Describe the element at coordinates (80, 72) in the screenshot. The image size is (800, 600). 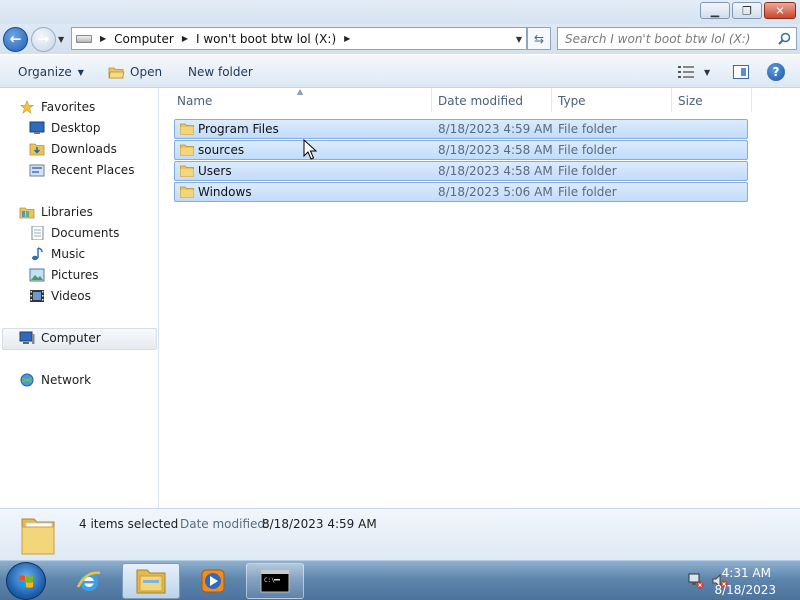
I see `chevron-down-icon: ▼` at that location.